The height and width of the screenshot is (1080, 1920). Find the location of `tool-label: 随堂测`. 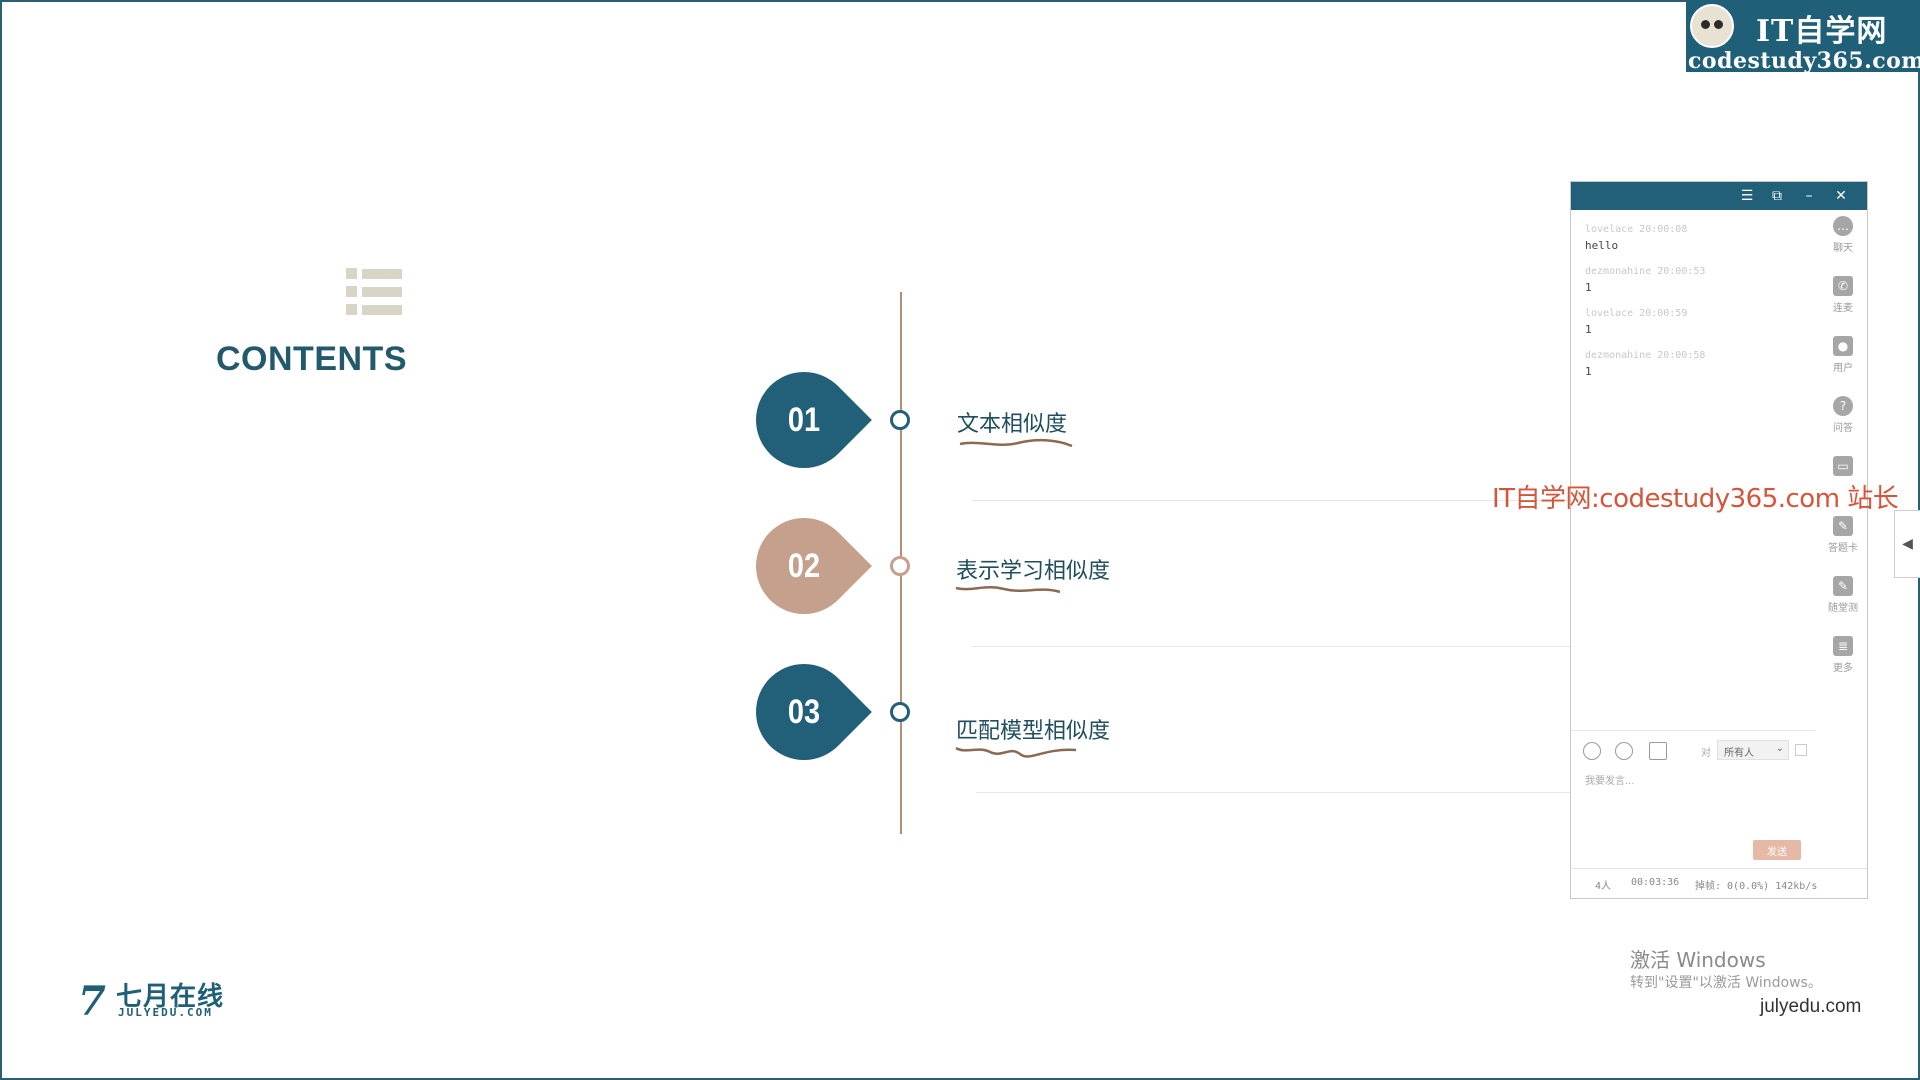

tool-label: 随堂测 is located at coordinates (1843, 608).